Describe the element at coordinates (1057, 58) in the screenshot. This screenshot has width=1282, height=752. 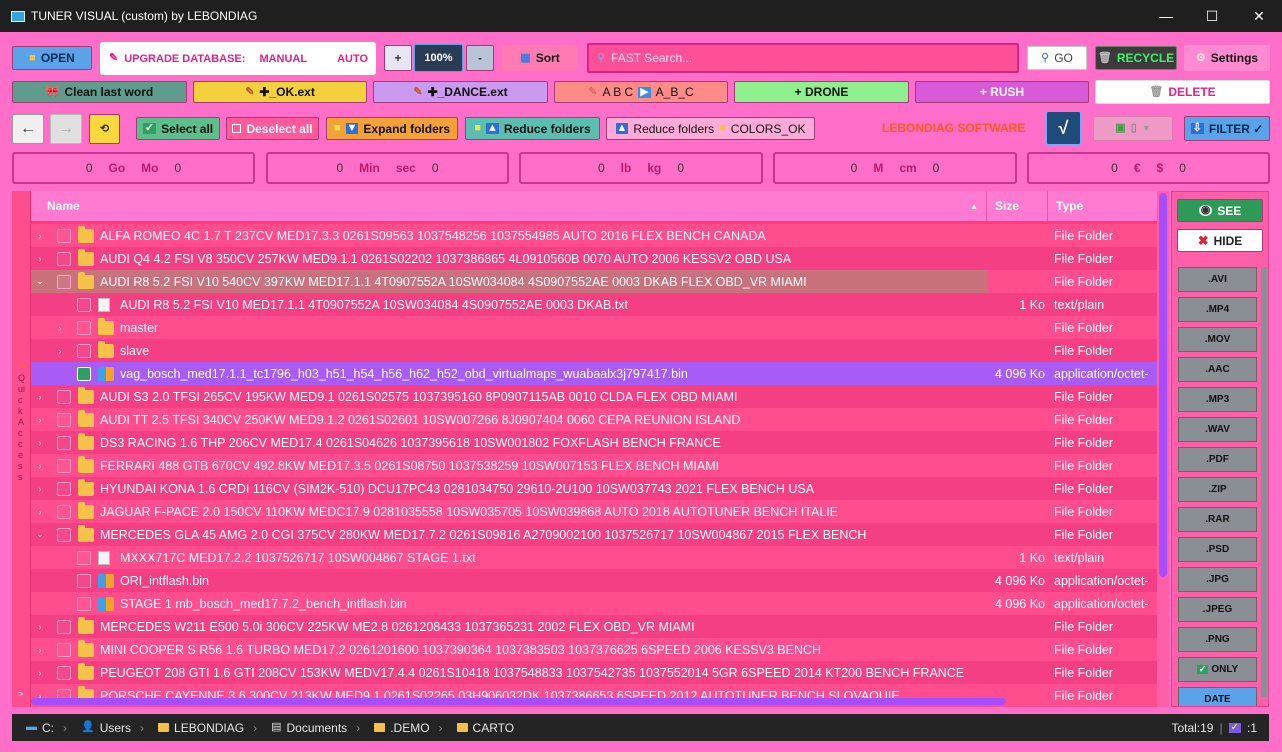
I see `go-button: ⚲ GO` at that location.